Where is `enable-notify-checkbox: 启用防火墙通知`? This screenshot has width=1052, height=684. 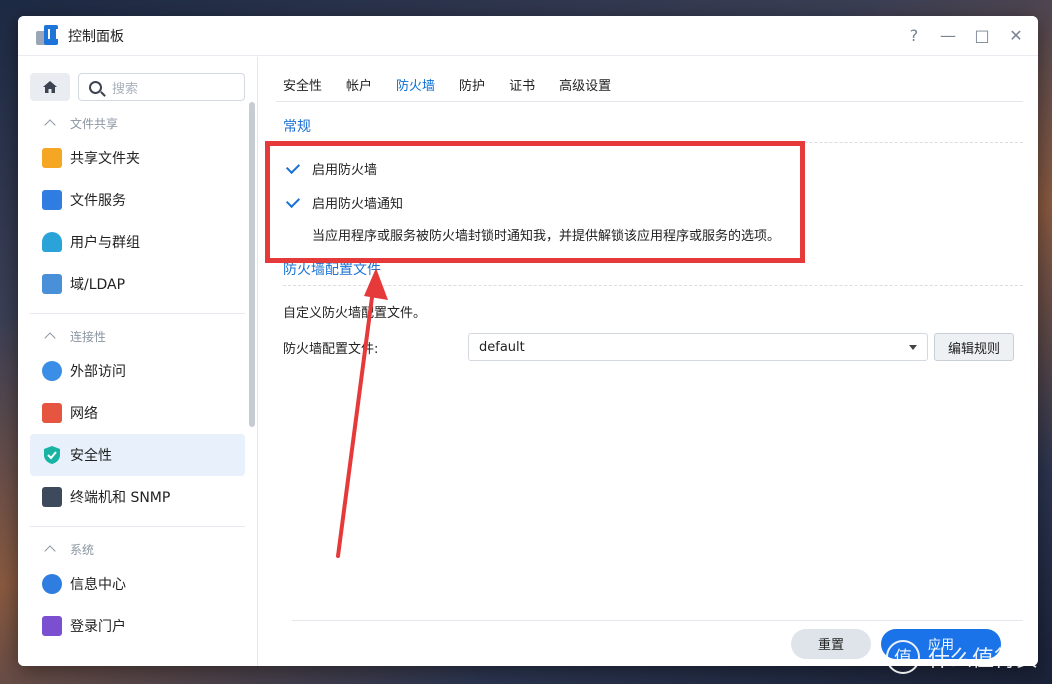
enable-notify-checkbox: 启用防火墙通知 is located at coordinates (657, 202).